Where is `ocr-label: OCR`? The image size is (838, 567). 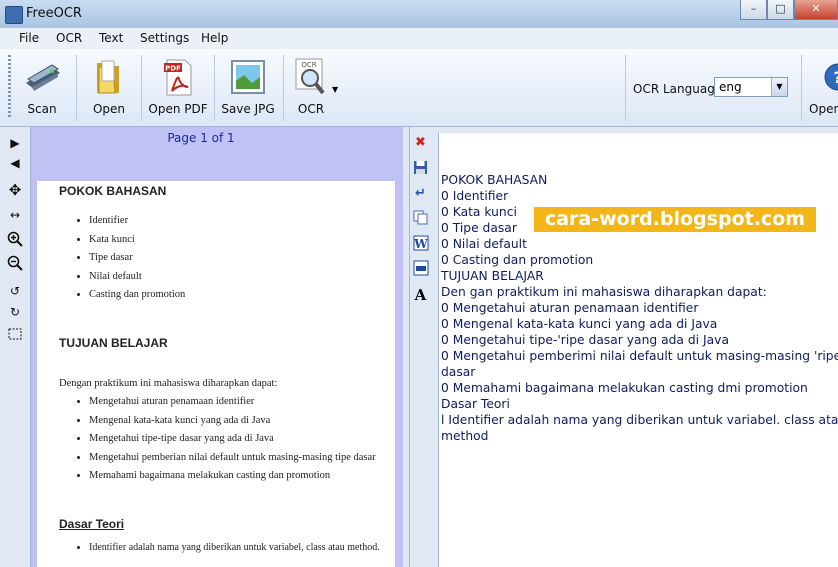 ocr-label: OCR is located at coordinates (311, 109).